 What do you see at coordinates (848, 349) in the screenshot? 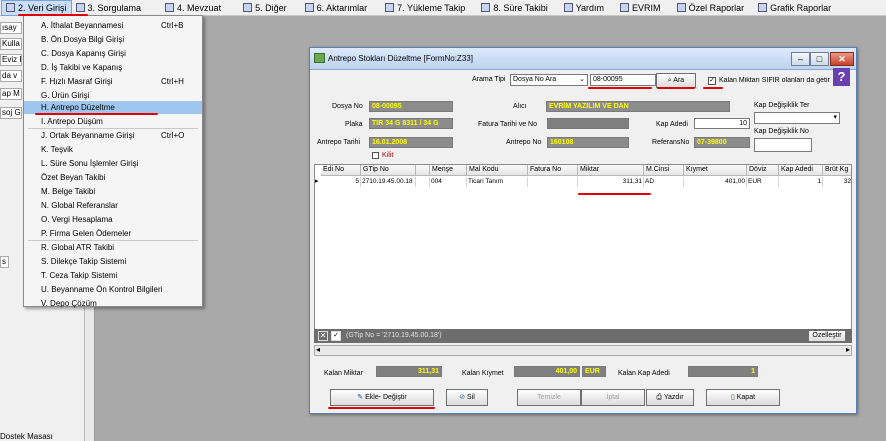
I see `scroll-right-icon: ▸` at bounding box center [848, 349].